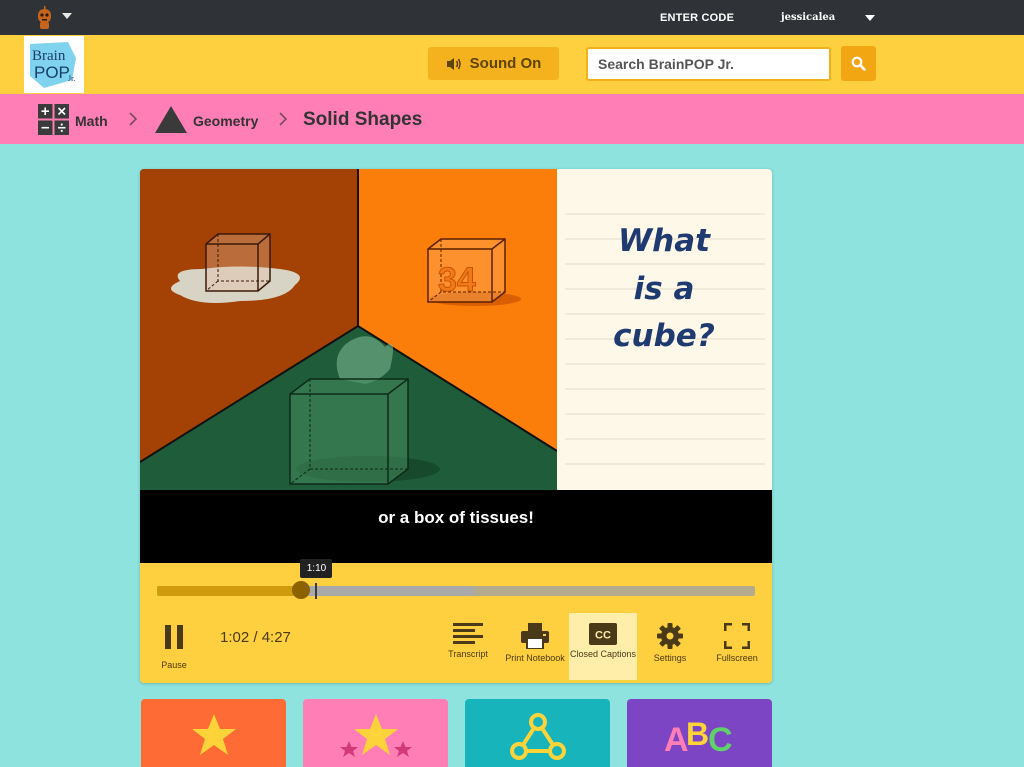 This screenshot has width=1024, height=767. I want to click on pause-icon, so click(174, 637).